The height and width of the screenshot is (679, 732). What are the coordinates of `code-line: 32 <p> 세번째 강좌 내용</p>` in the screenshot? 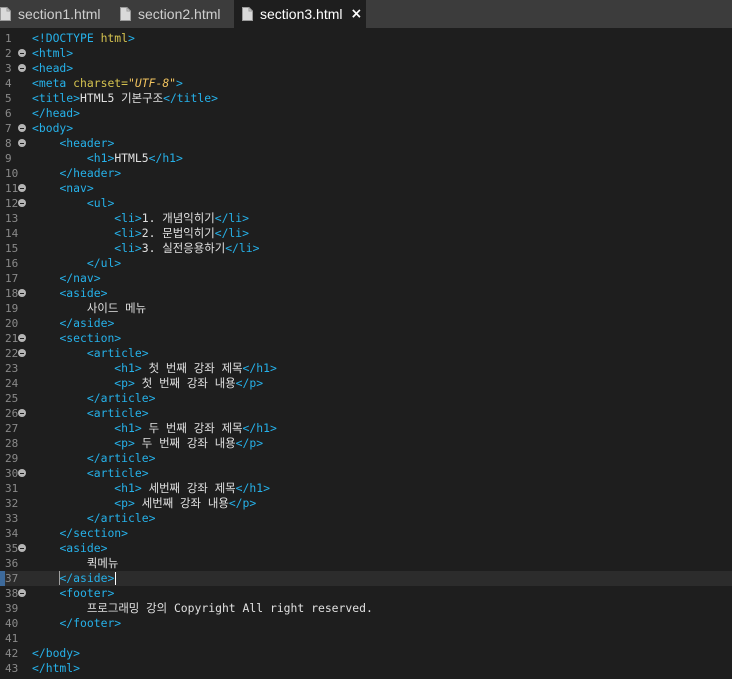 It's located at (366, 503).